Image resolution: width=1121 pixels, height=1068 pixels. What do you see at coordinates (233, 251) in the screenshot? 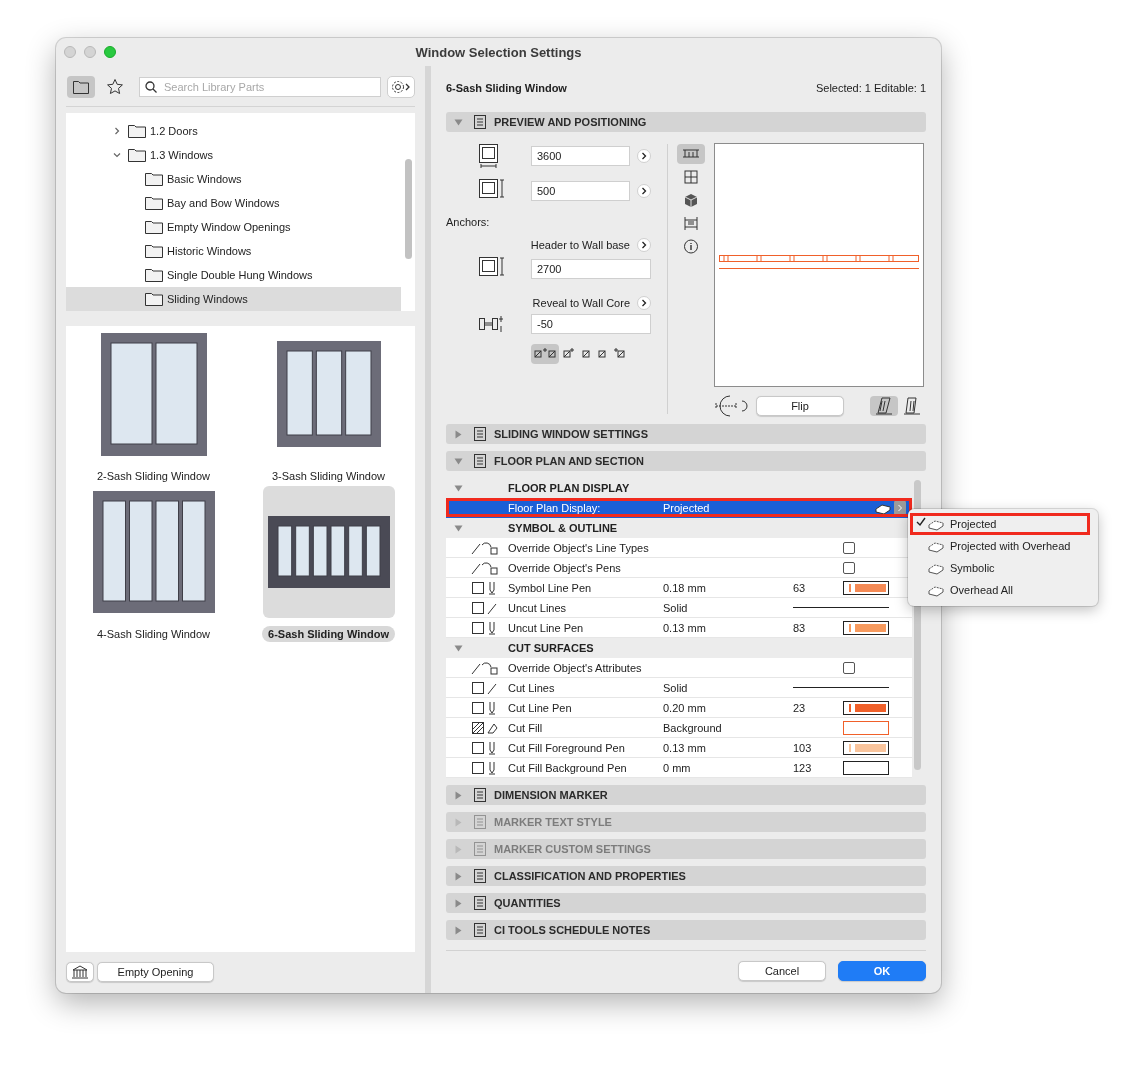
I see `tree-item: Historic Windows` at bounding box center [233, 251].